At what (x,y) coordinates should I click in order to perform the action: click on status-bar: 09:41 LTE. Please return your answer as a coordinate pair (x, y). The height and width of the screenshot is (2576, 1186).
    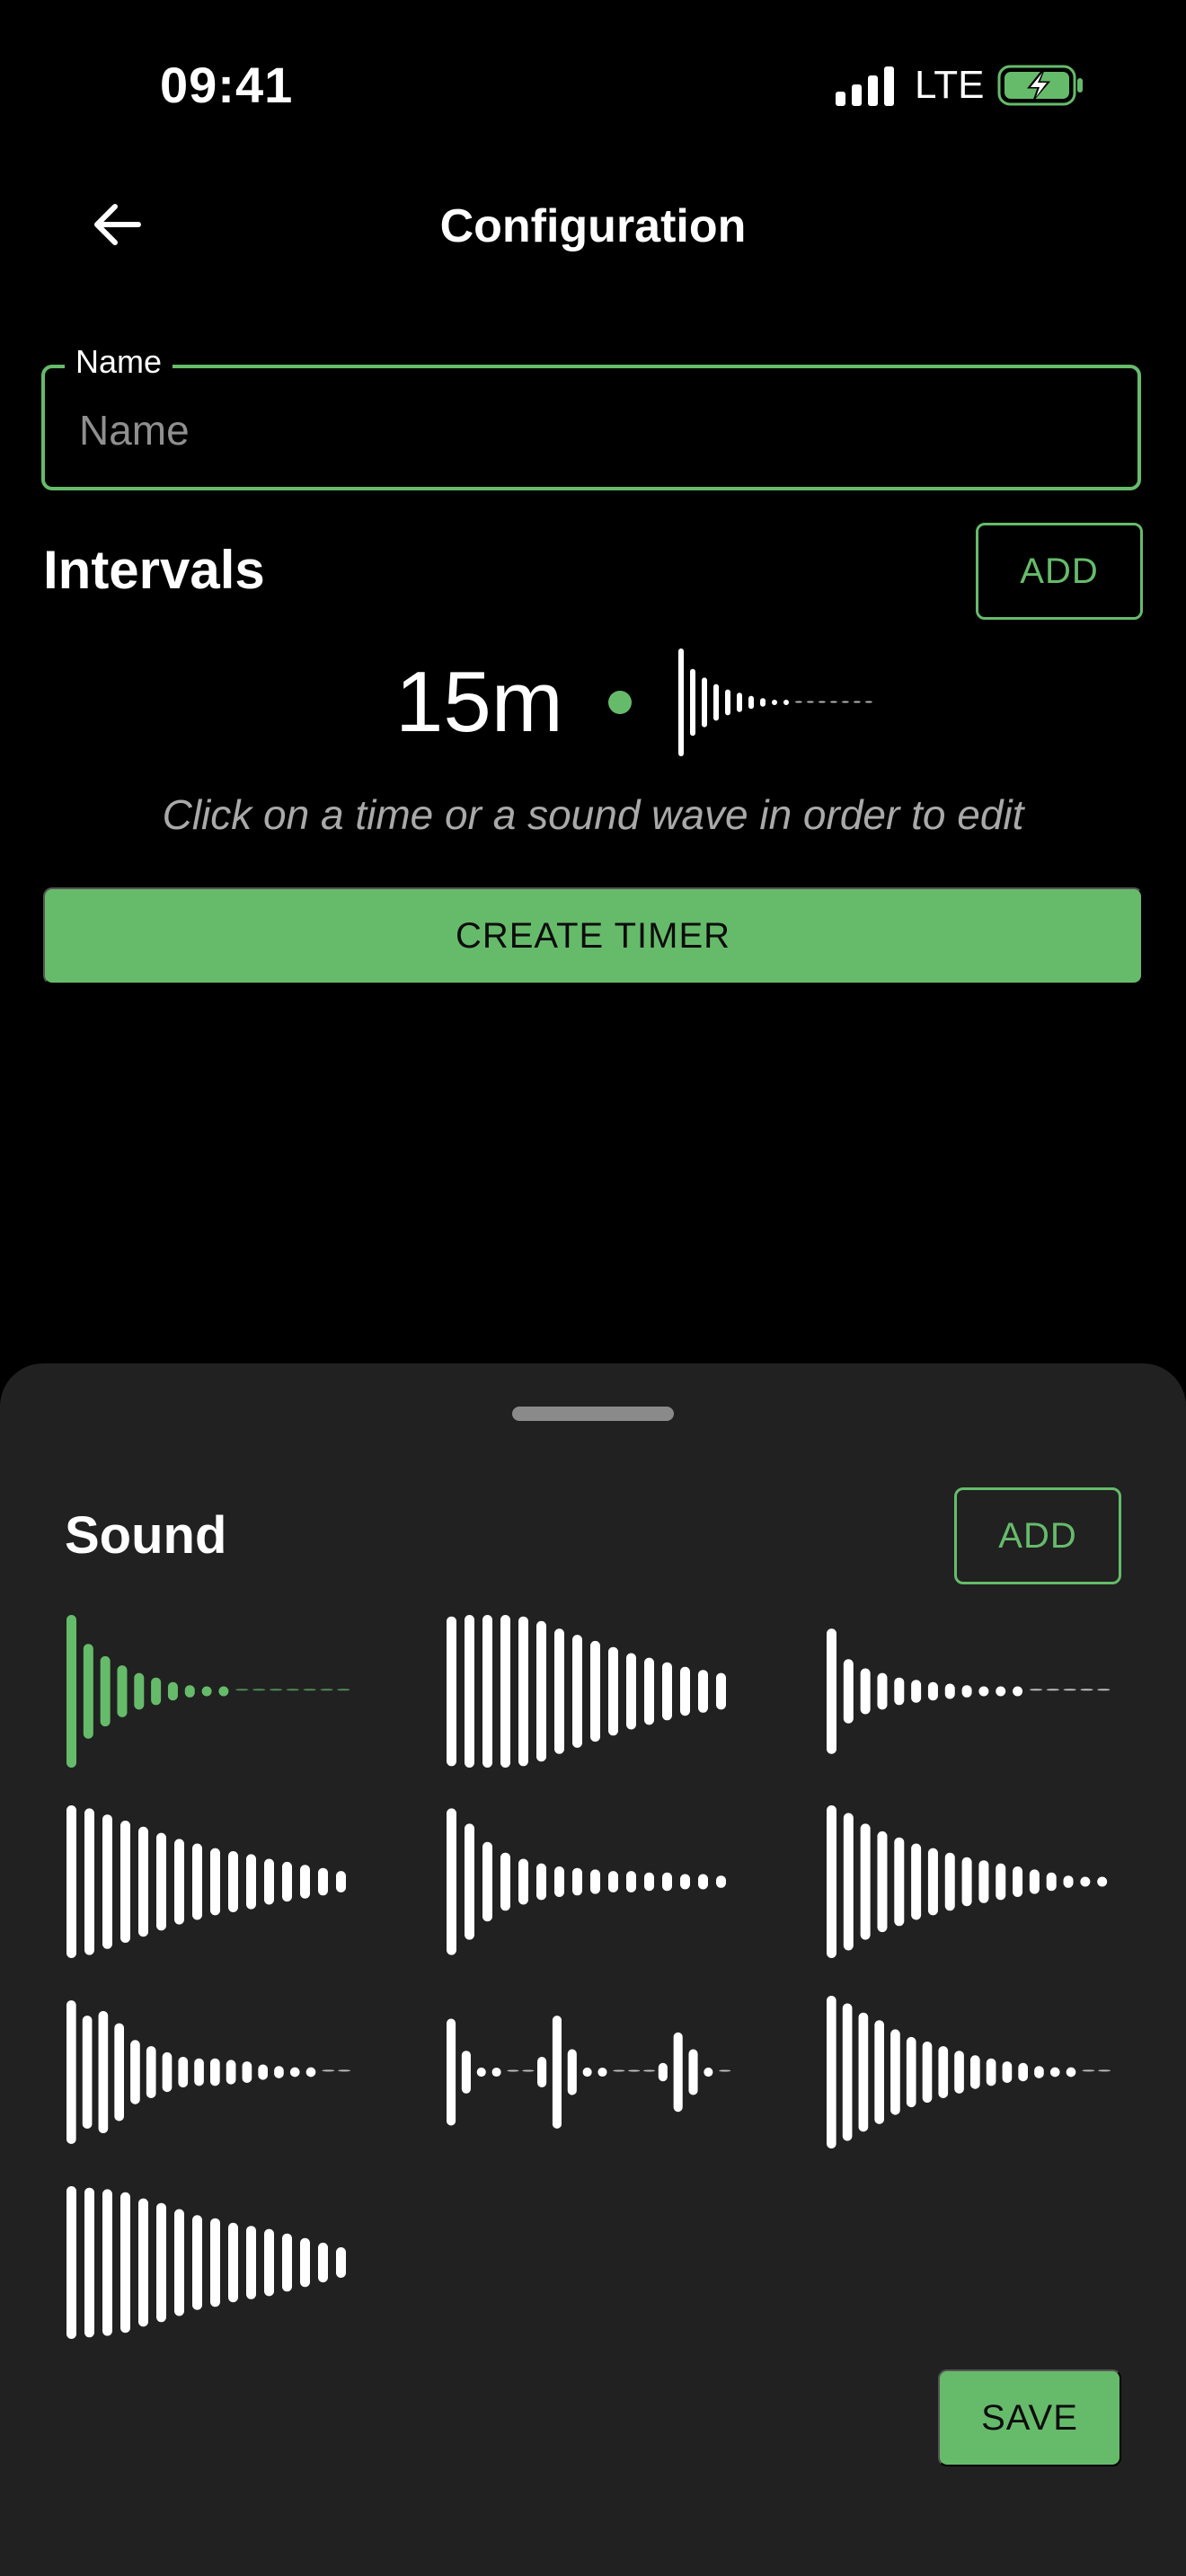
    Looking at the image, I should click on (593, 85).